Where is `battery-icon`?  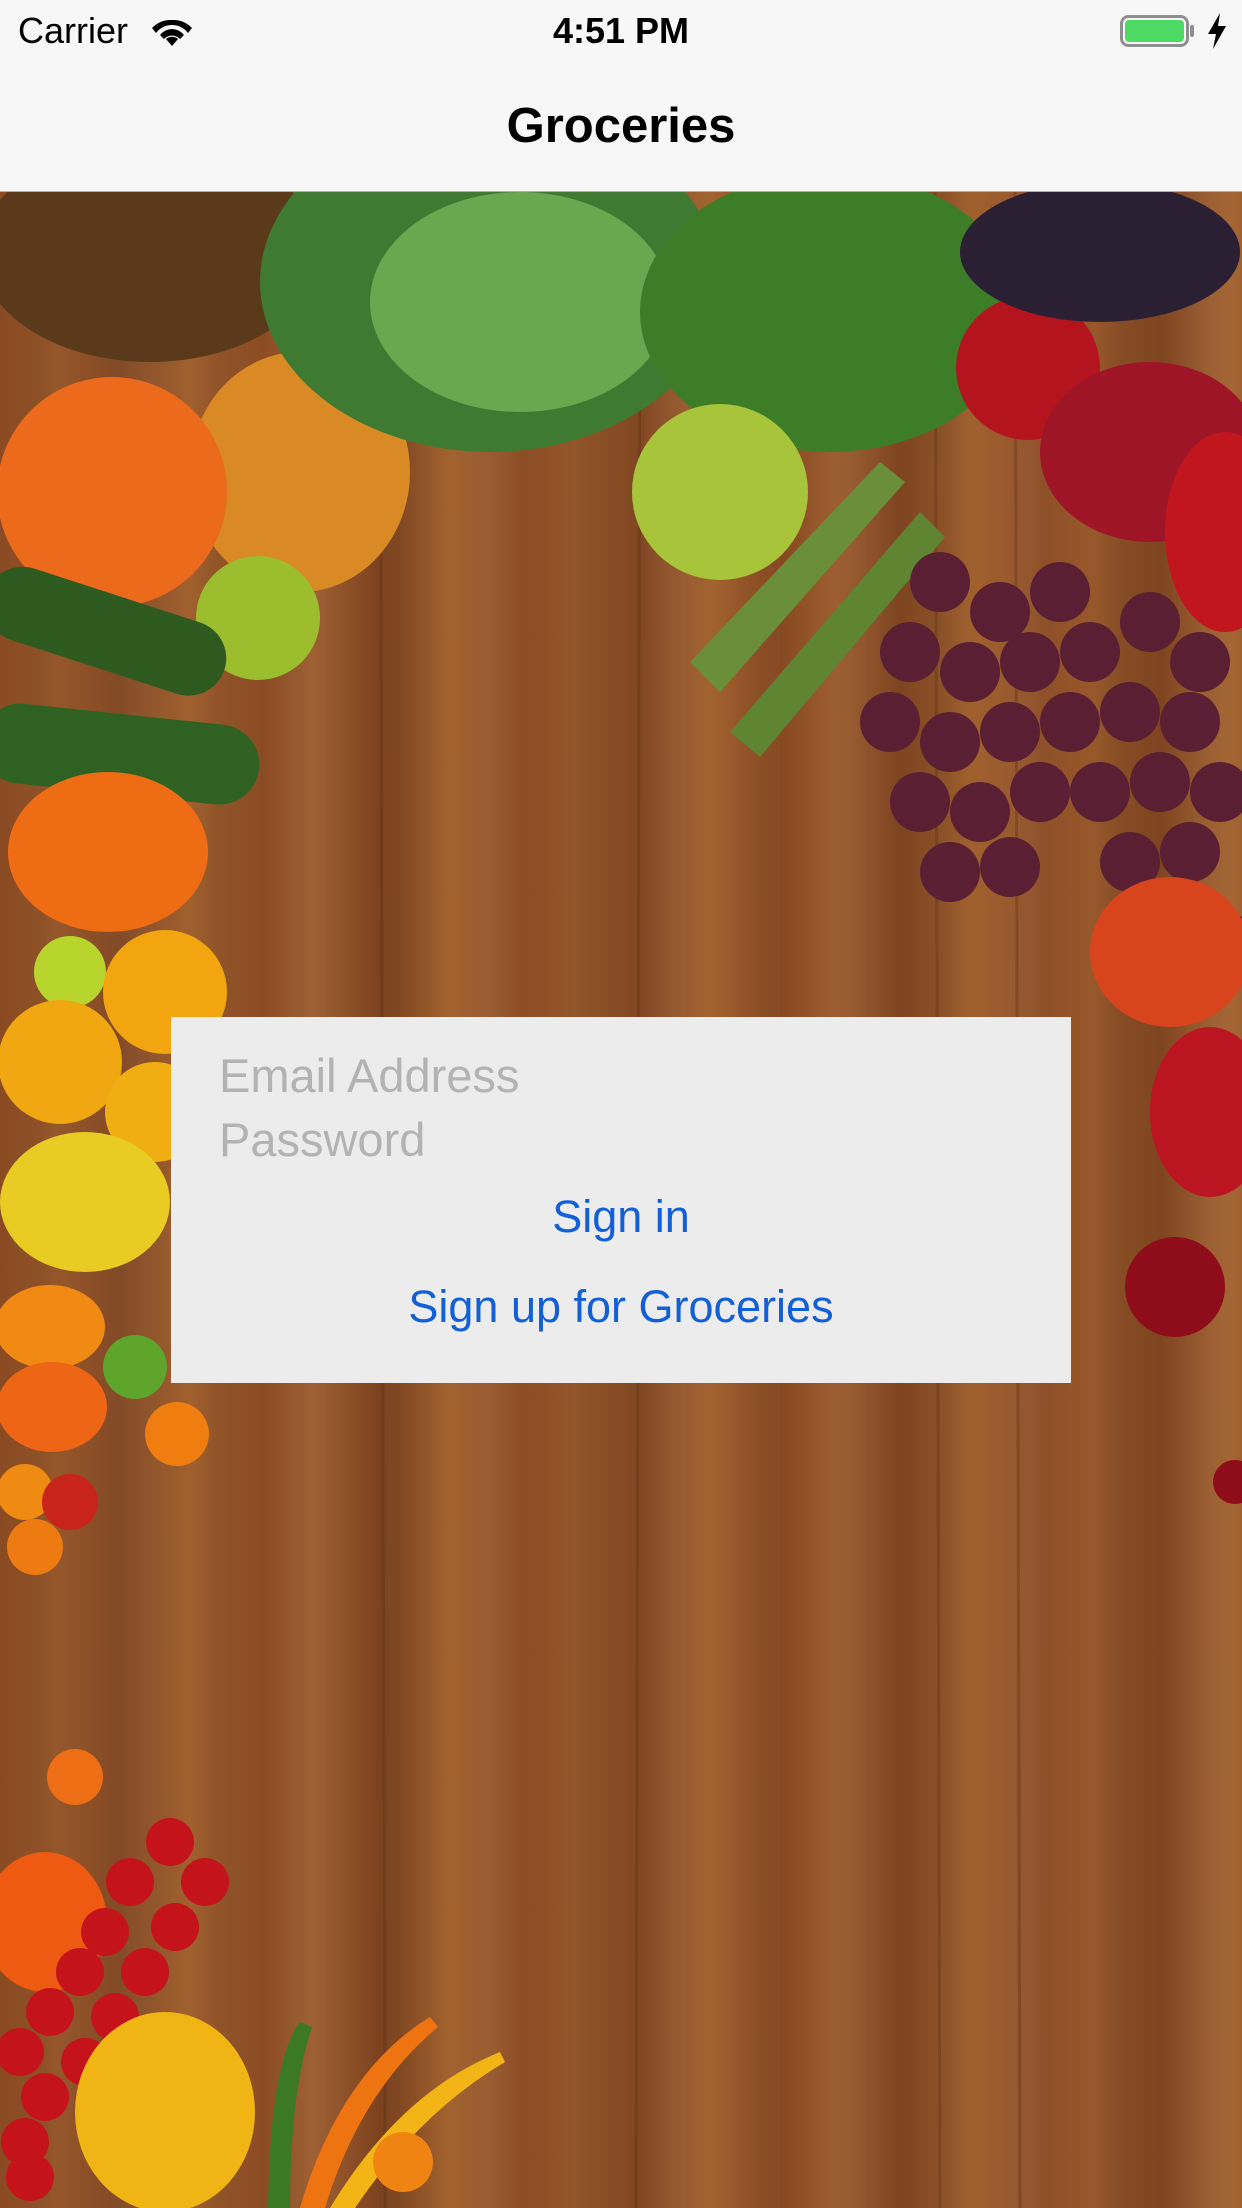
battery-icon is located at coordinates (1157, 31).